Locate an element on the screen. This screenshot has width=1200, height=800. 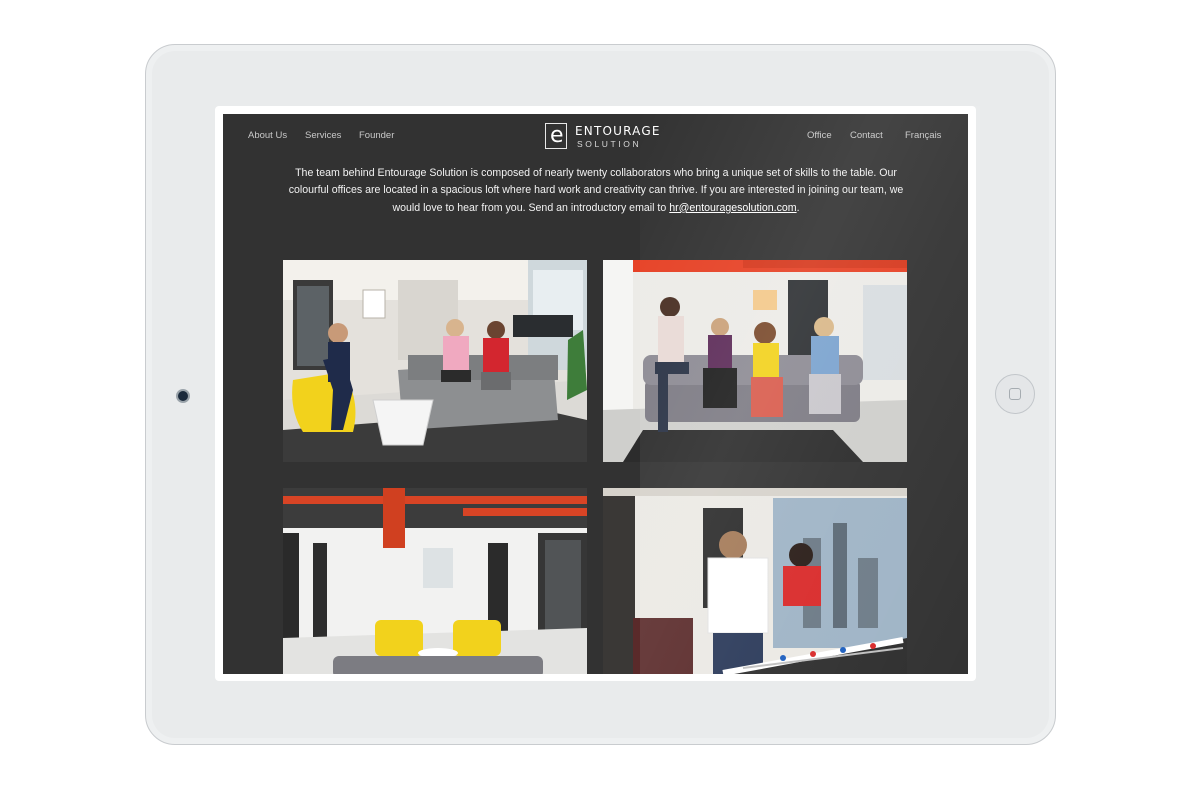
logo-e-icon: e is located at coordinates (557, 135).